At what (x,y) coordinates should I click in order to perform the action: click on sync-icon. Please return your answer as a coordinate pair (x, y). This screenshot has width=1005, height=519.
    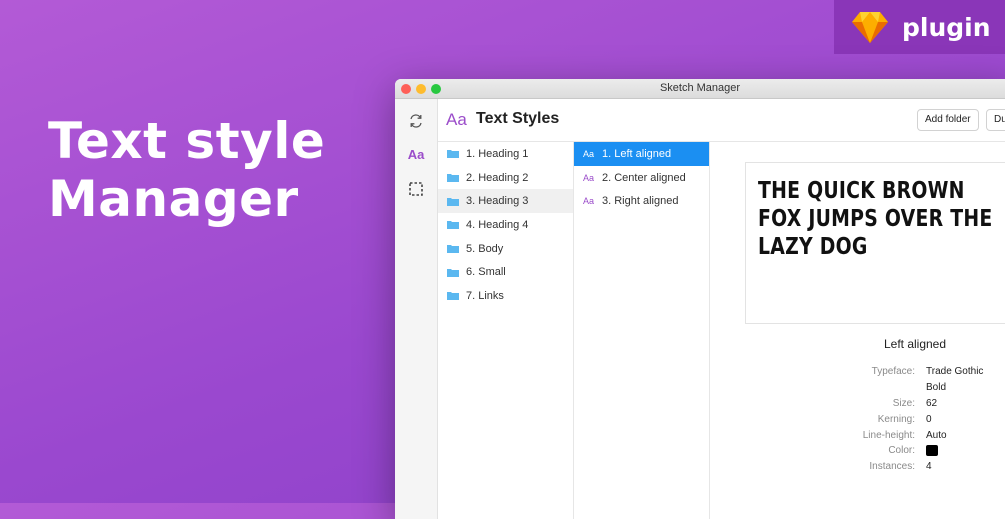
    Looking at the image, I should click on (416, 121).